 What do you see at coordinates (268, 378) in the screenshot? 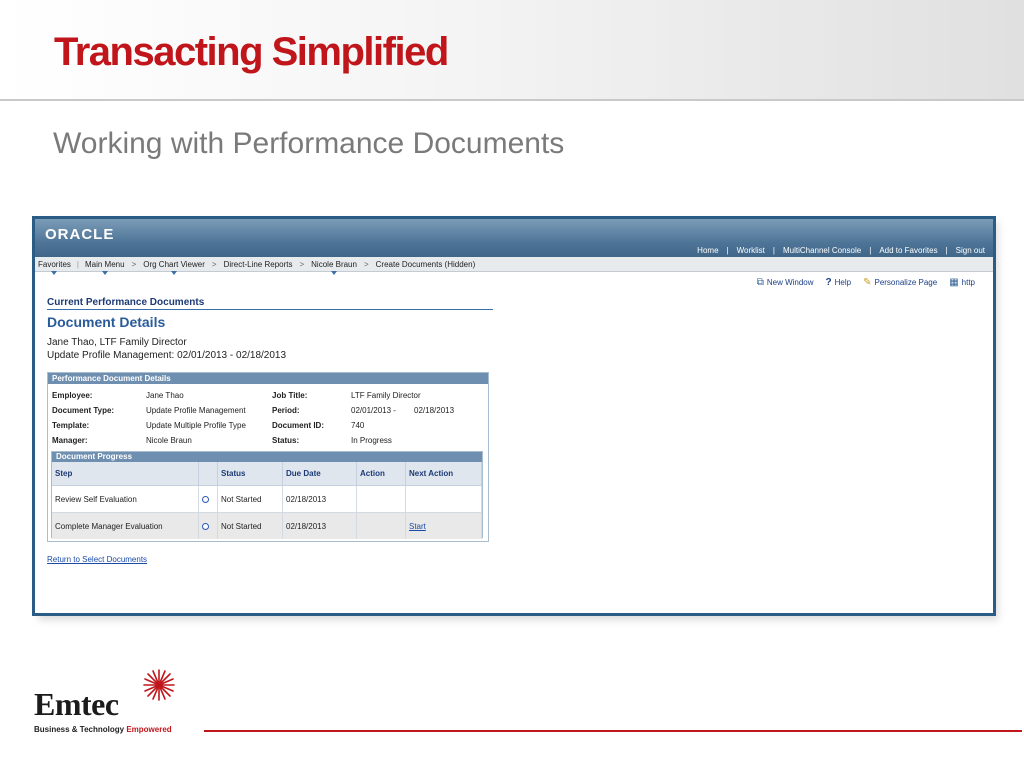
I see `panel-header: Performance Document Details` at bounding box center [268, 378].